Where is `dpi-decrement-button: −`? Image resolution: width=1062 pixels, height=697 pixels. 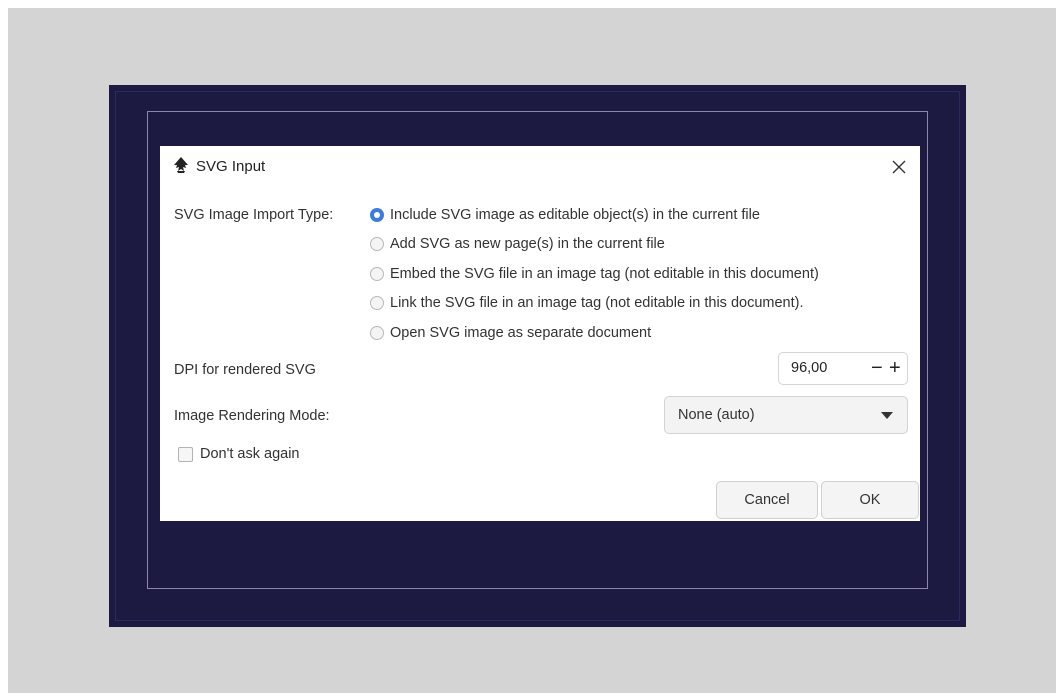
dpi-decrement-button: − is located at coordinates (877, 368).